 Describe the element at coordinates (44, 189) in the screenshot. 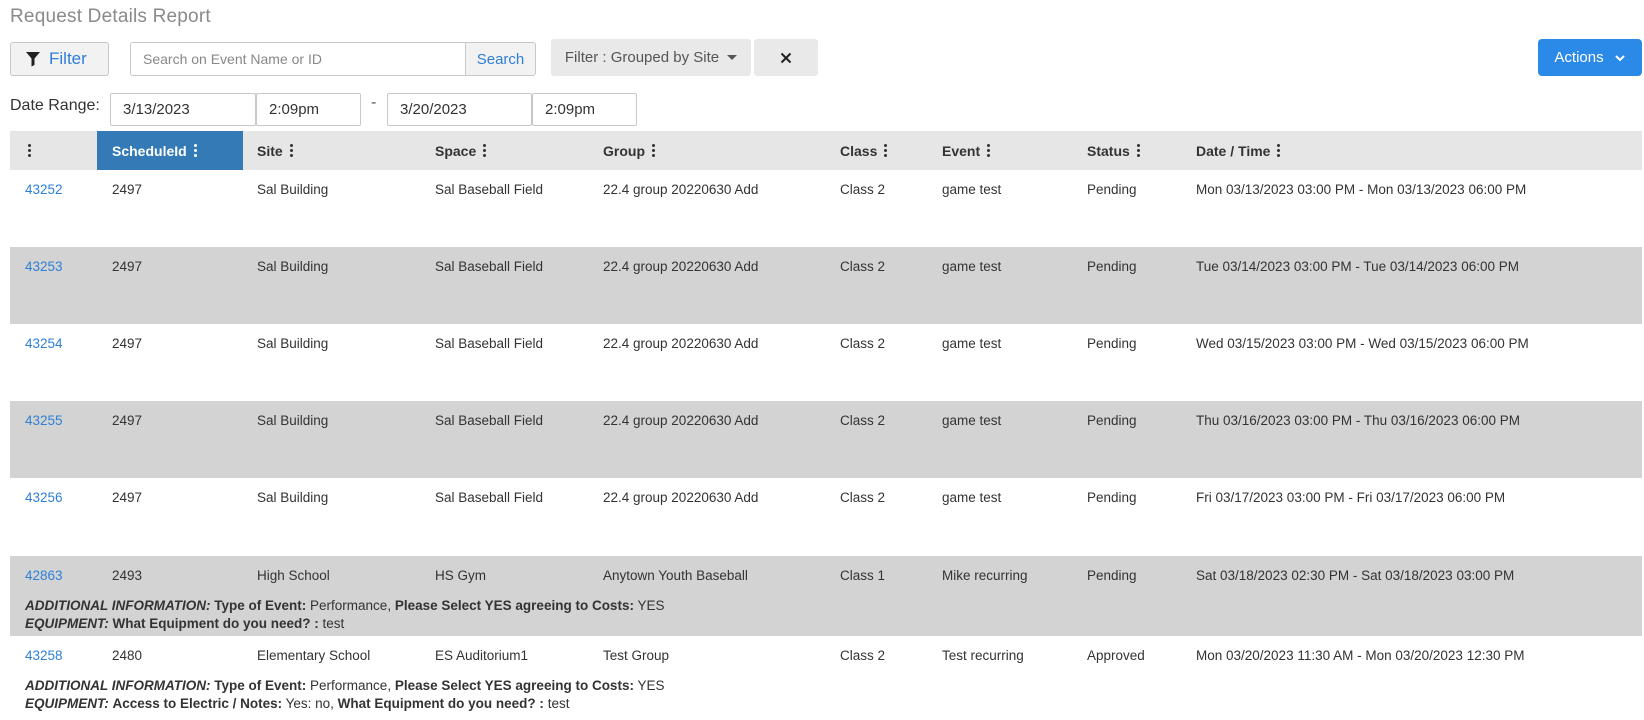

I see `request-id-link: 43252` at that location.